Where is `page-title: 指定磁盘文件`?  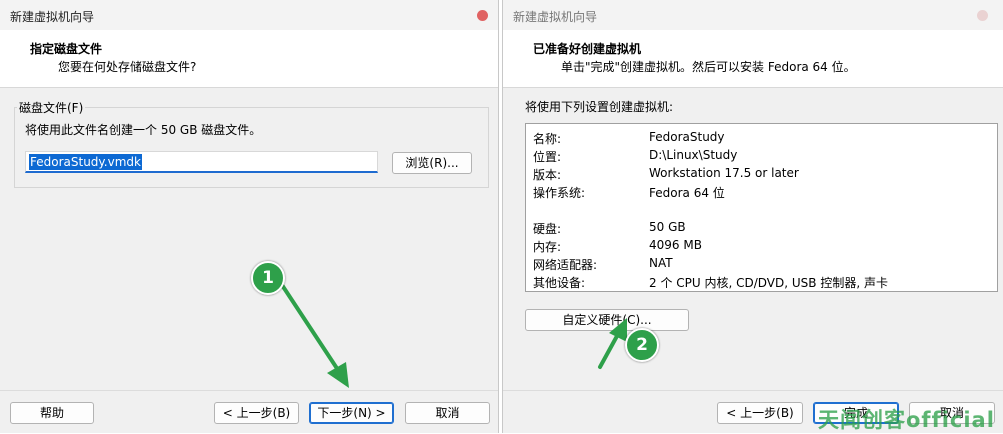 page-title: 指定磁盘文件 is located at coordinates (66, 49).